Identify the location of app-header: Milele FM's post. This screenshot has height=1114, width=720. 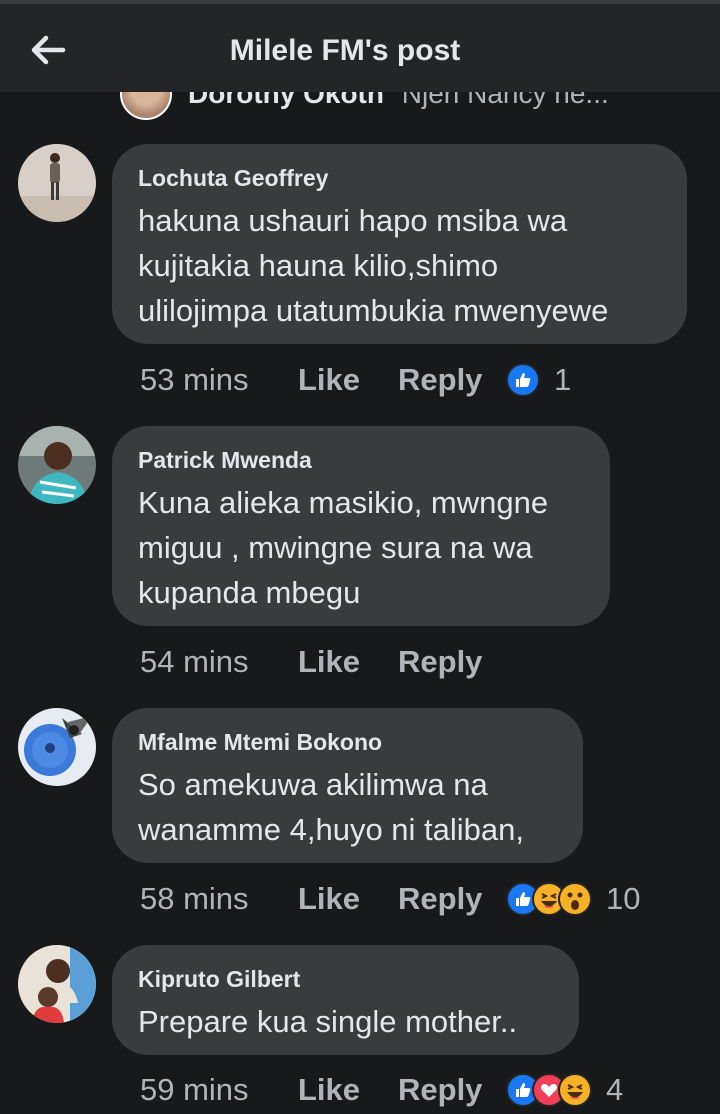
(360, 48).